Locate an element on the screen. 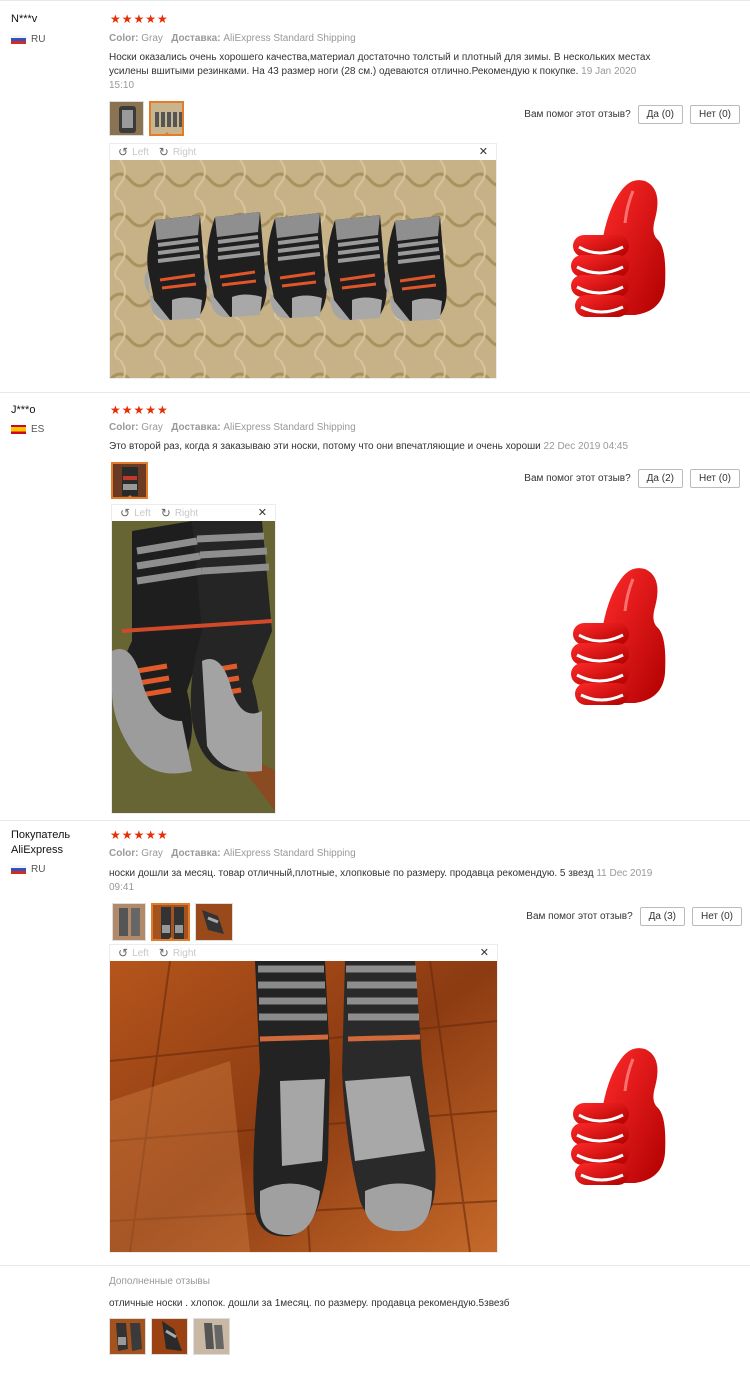 This screenshot has height=1378, width=750. reviewer-name: J***o is located at coordinates (23, 410).